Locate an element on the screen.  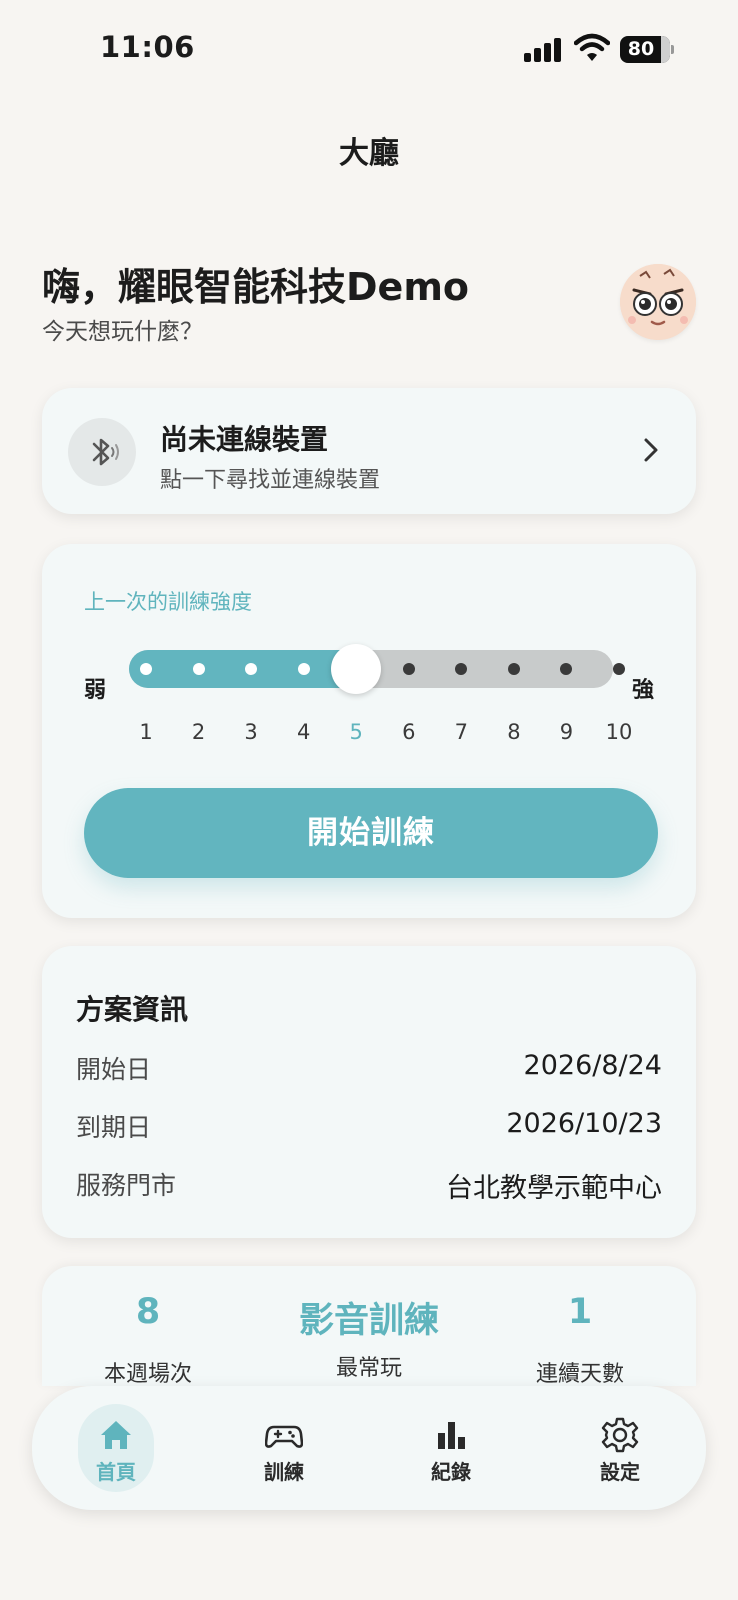
intensity-slider-knob is located at coordinates (356, 669).